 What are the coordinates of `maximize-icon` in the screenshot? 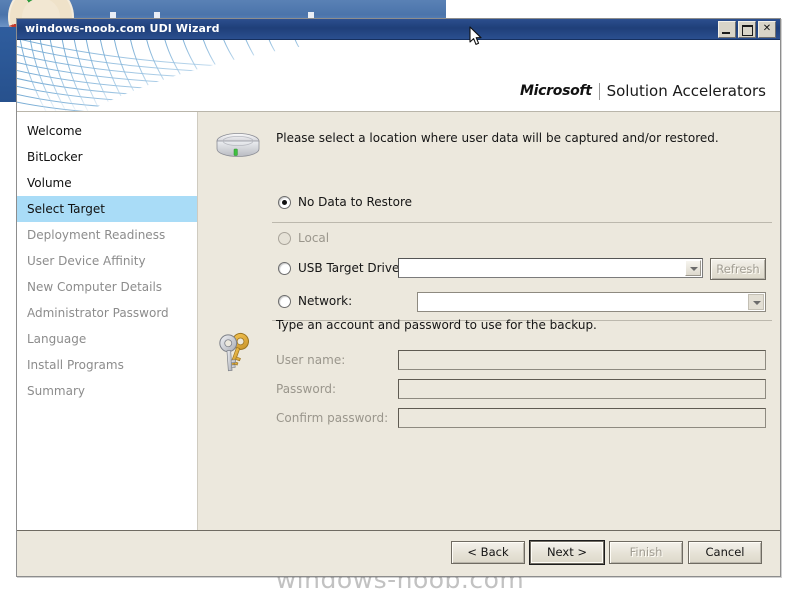 It's located at (747, 29).